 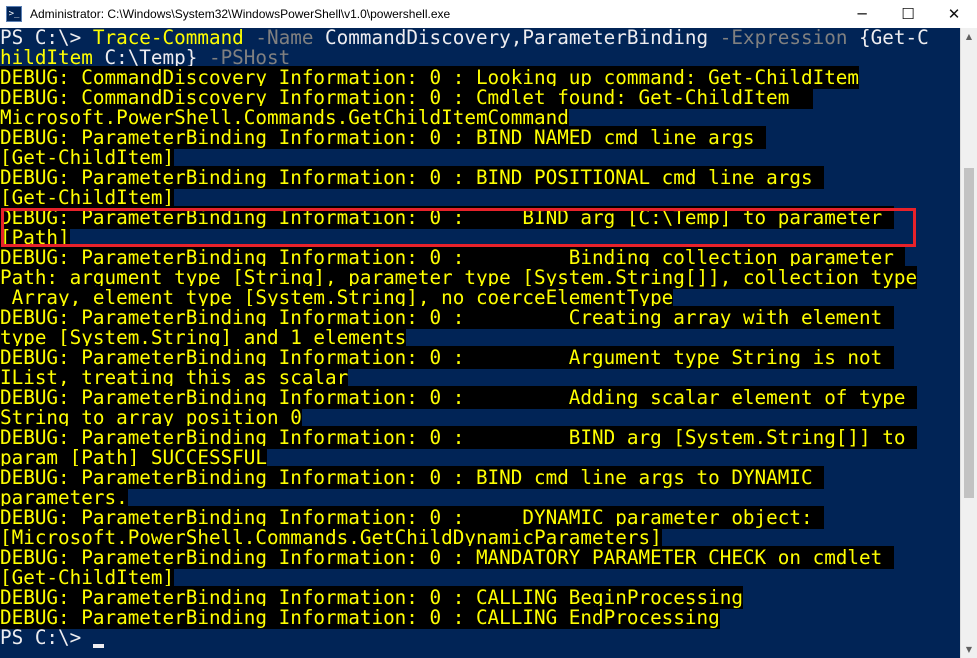 What do you see at coordinates (969, 36) in the screenshot?
I see `scroll-up-arrow-icon: ▲` at bounding box center [969, 36].